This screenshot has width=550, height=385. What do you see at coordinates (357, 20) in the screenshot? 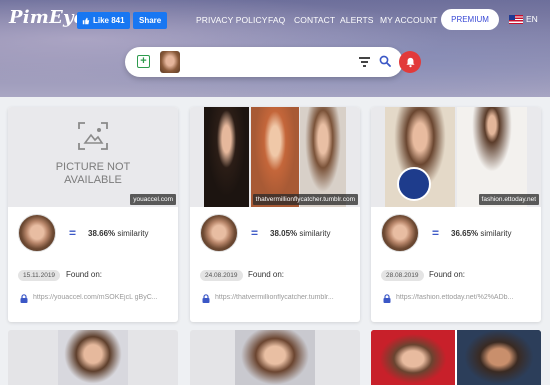
I see `nav-alerts: ALERTS` at bounding box center [357, 20].